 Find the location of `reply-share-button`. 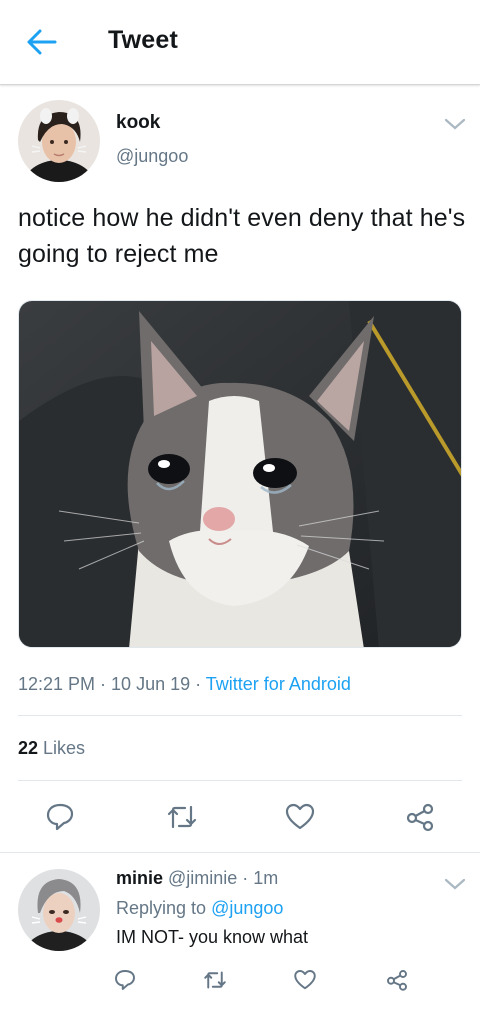

reply-share-button is located at coordinates (397, 980).